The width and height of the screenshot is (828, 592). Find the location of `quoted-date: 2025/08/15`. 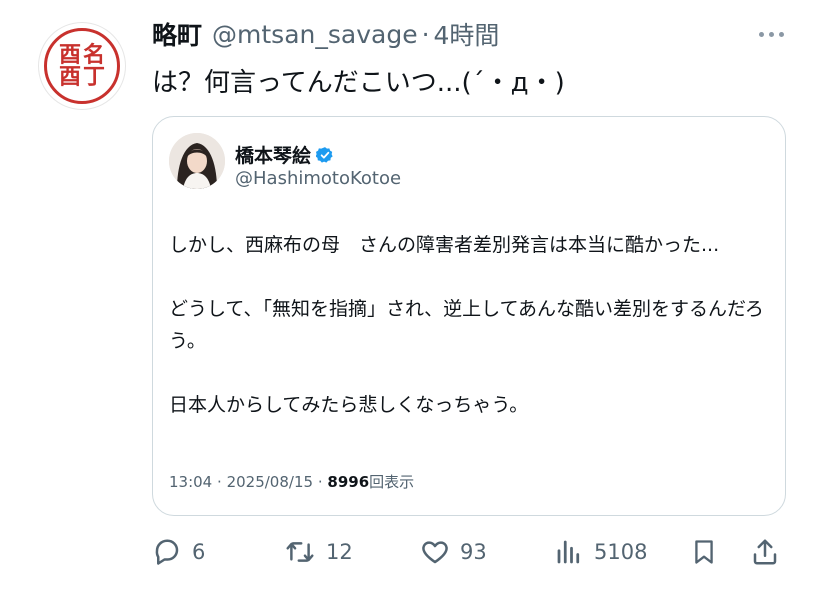

quoted-date: 2025/08/15 is located at coordinates (270, 482).